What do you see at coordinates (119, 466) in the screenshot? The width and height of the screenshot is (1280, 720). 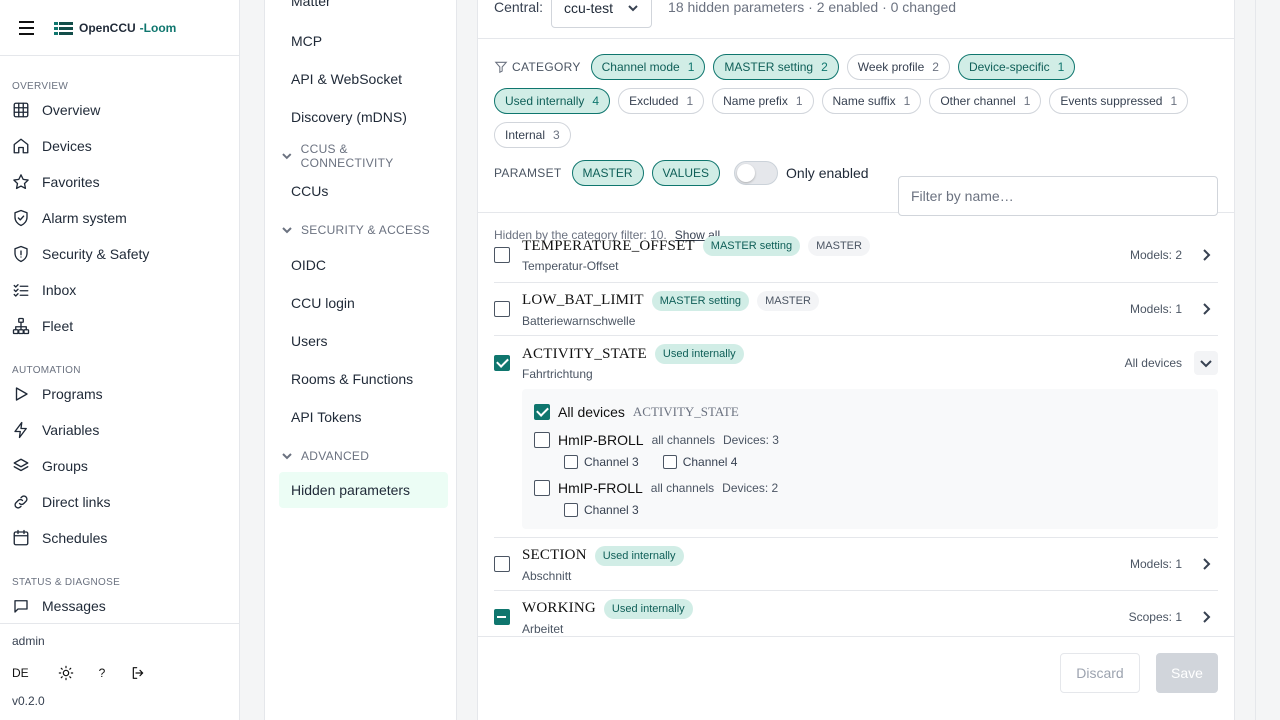 I see `sidebar-item-groups: Groups` at bounding box center [119, 466].